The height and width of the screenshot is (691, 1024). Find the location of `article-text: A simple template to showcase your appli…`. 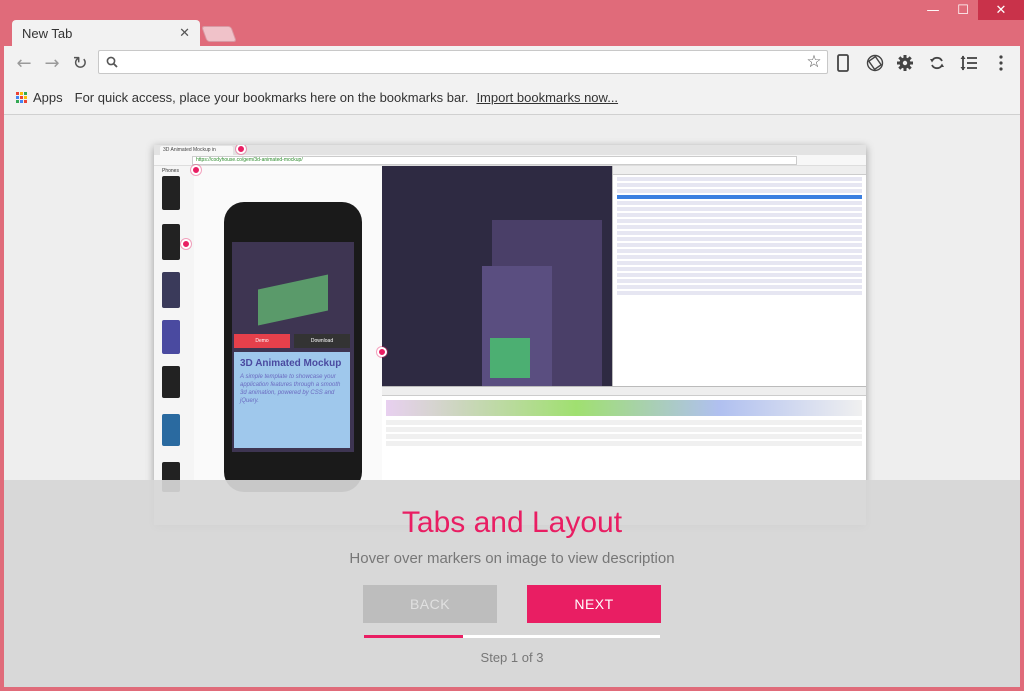

article-text: A simple template to showcase your appli… is located at coordinates (290, 389).